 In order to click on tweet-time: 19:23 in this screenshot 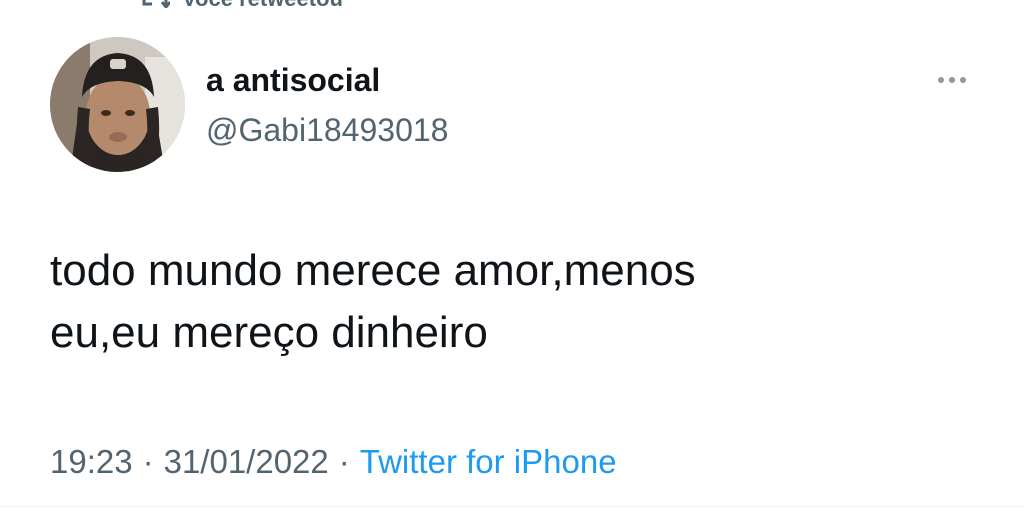, I will do `click(91, 461)`.